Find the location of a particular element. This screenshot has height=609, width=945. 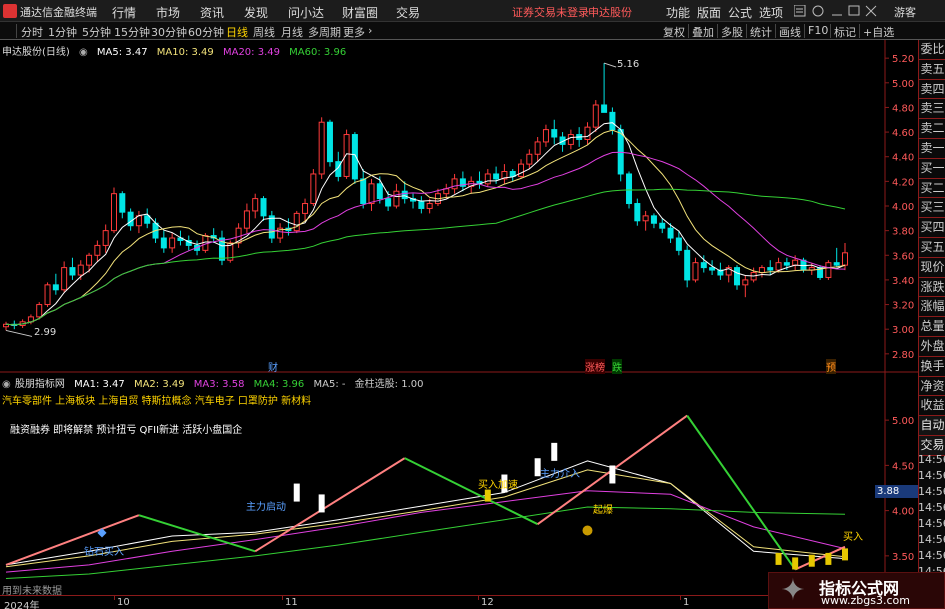

panel-item-buy5: 买五 is located at coordinates (932, 248).